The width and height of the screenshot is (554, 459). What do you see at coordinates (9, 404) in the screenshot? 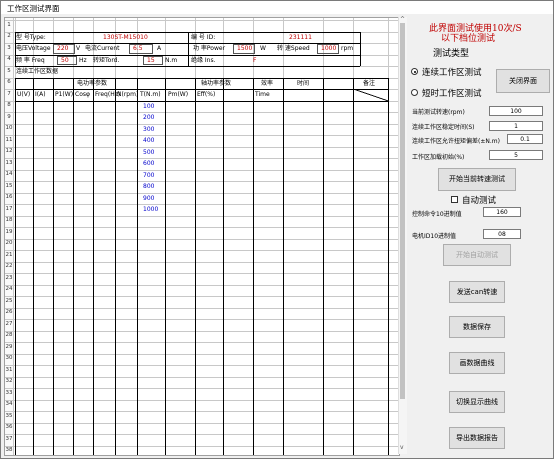
I see `row-number: 34` at bounding box center [9, 404].